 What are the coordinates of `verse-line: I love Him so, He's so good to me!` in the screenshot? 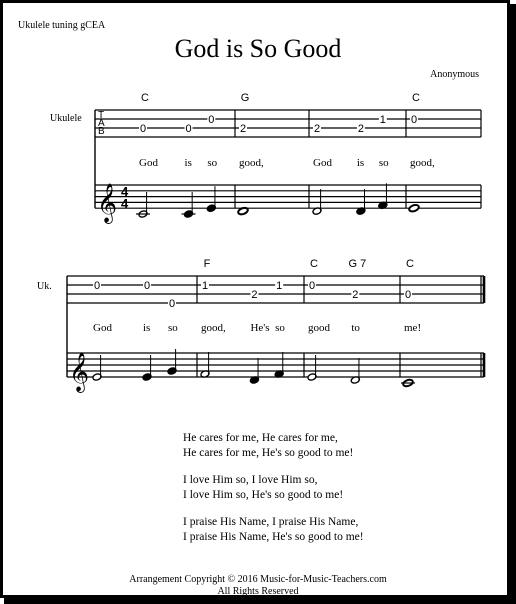 It's located at (263, 495).